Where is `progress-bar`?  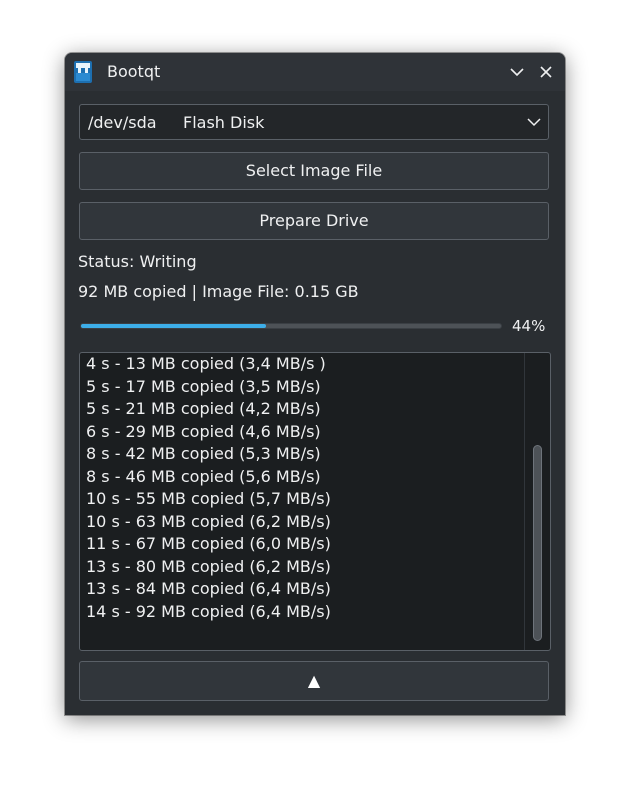
progress-bar is located at coordinates (291, 326).